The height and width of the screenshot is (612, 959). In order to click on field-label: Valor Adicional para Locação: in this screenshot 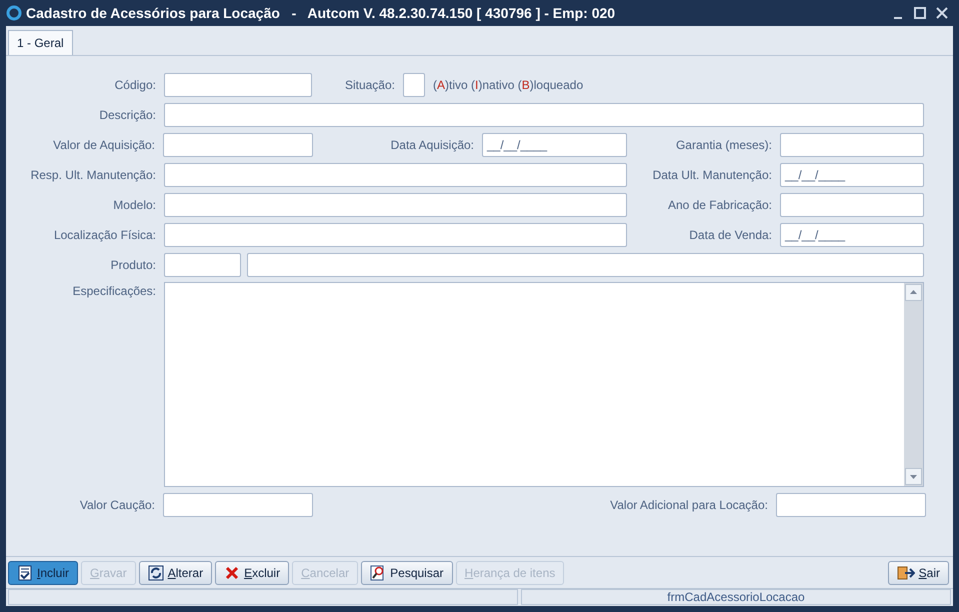, I will do `click(689, 505)`.